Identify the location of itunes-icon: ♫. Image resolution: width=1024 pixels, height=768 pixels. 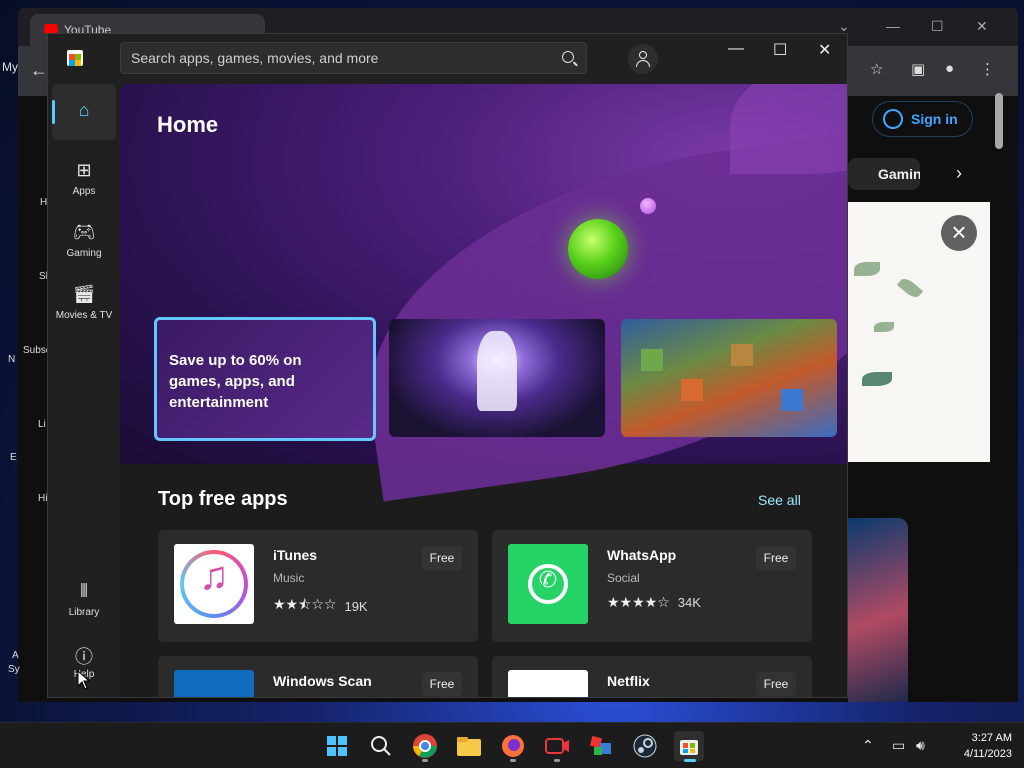
(214, 584).